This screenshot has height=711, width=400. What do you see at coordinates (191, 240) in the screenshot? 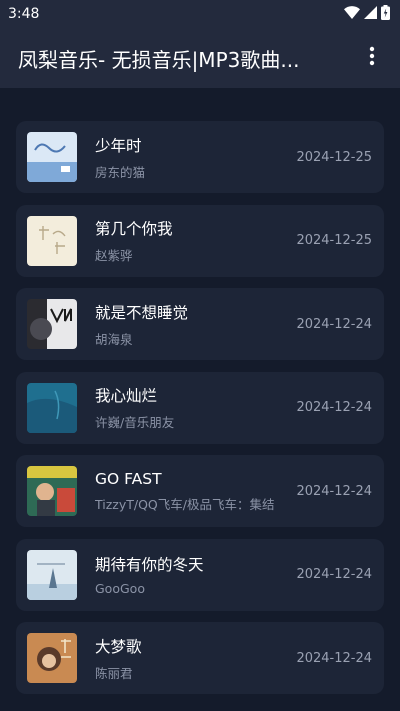
I see `song-meta: 第几个你我 赵紫骅` at bounding box center [191, 240].